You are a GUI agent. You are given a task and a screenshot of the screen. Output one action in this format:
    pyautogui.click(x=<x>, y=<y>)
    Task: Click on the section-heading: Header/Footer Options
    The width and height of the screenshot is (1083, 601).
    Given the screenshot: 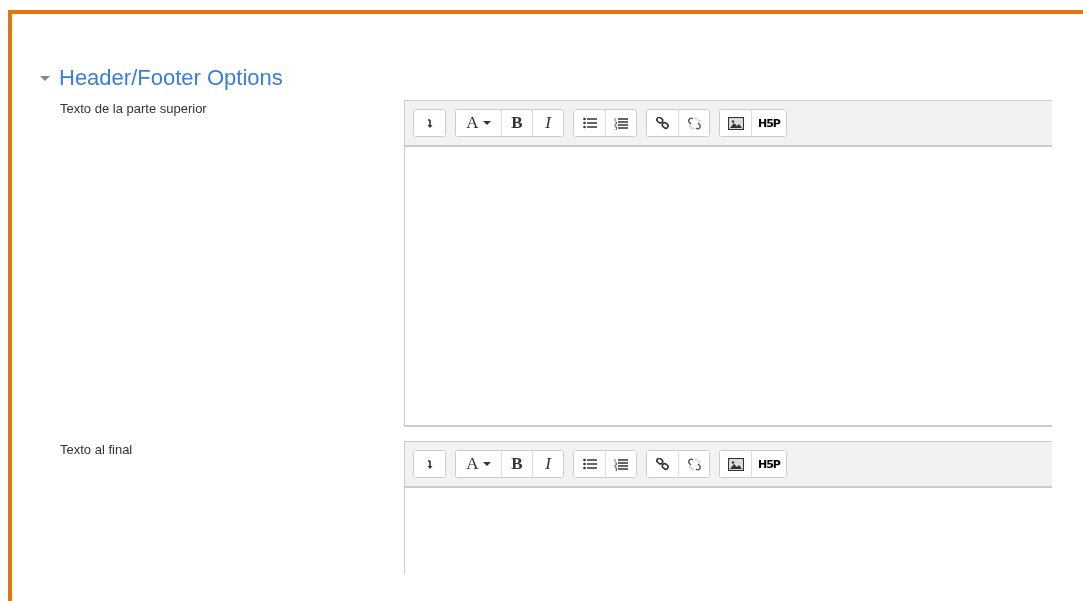 What is the action you would take?
    pyautogui.click(x=171, y=78)
    